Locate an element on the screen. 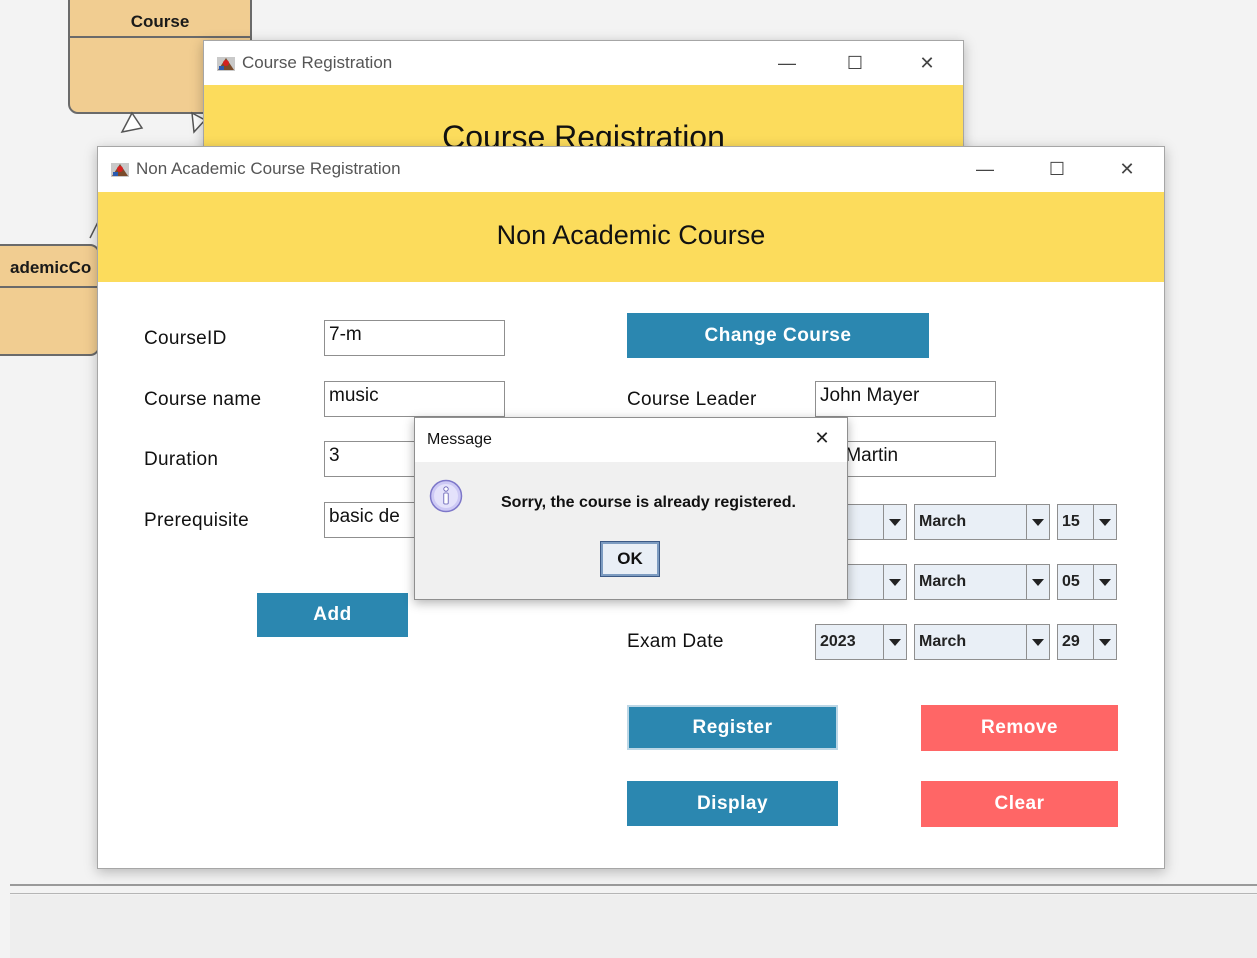 Image resolution: width=1257 pixels, height=958 pixels. exam-year-combo: 2023 is located at coordinates (861, 642).